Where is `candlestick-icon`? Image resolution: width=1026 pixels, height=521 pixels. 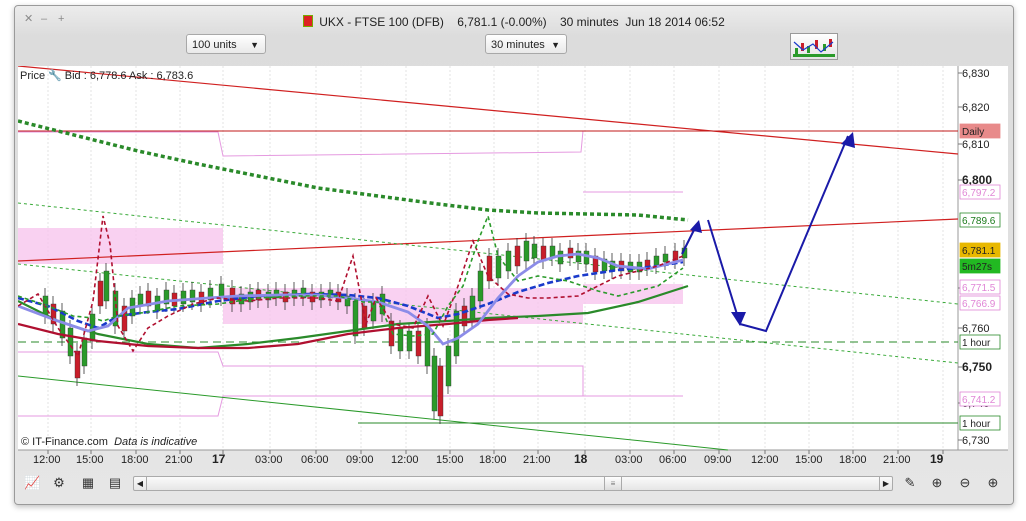 candlestick-icon is located at coordinates (308, 21).